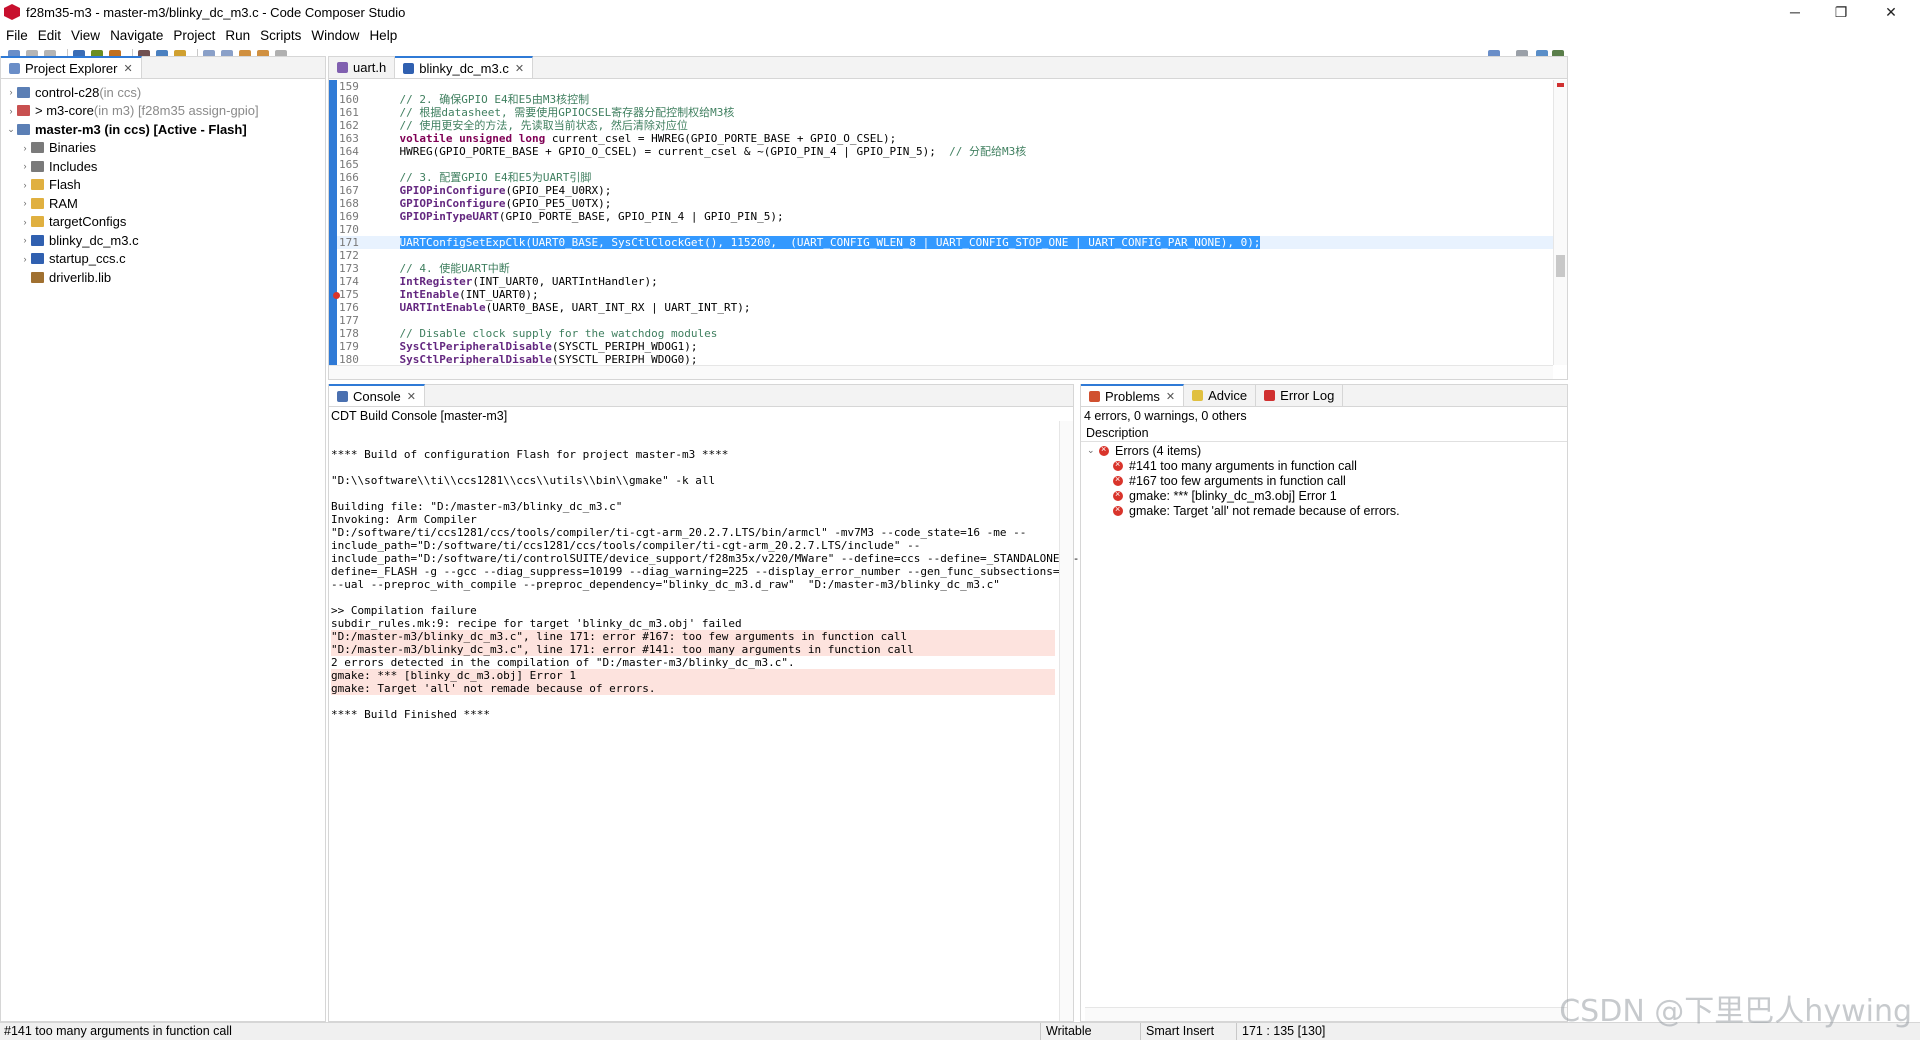 The image size is (1920, 1040). What do you see at coordinates (1307, 395) in the screenshot?
I see `tab-error-log-label: Error Log` at bounding box center [1307, 395].